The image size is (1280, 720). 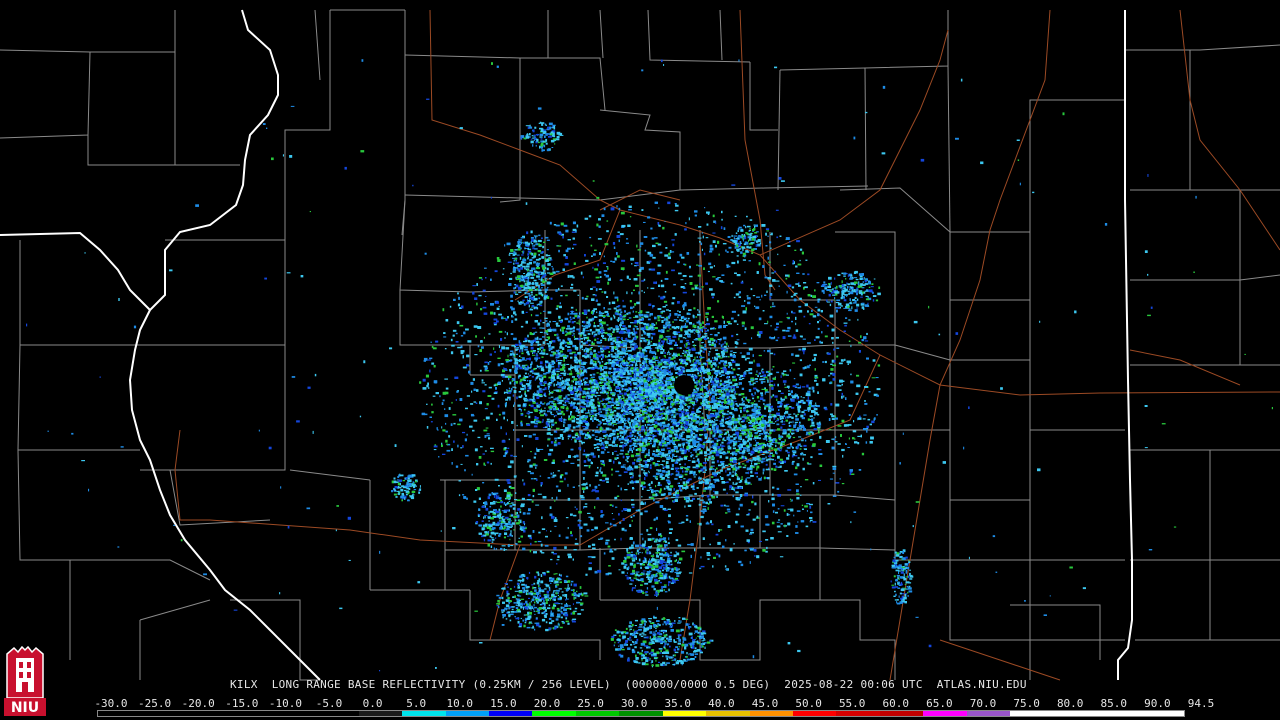 I want to click on scale-label: 0.0, so click(x=372, y=703).